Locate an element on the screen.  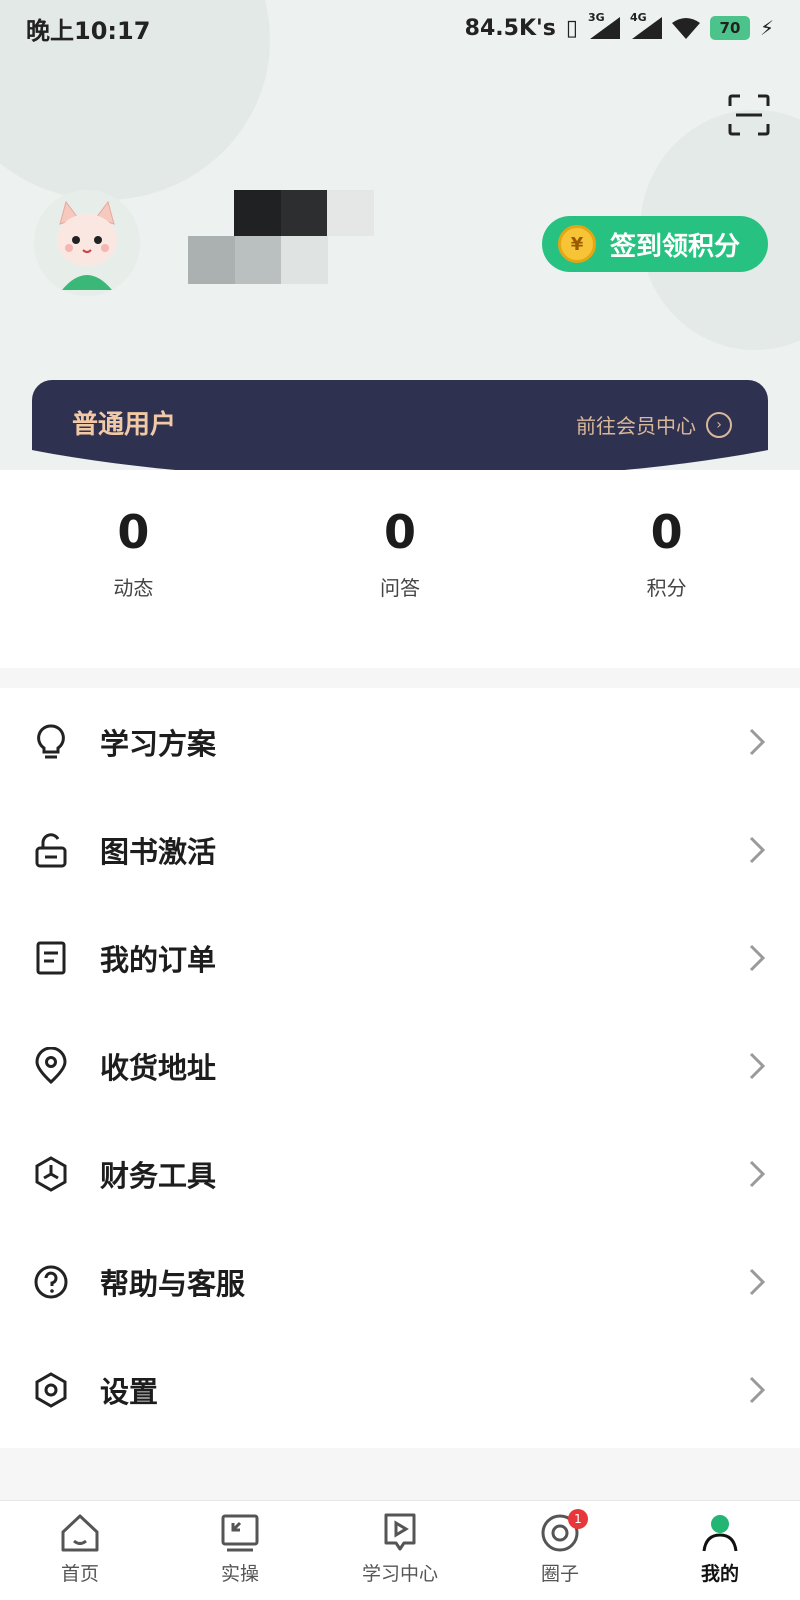
cat-avatar-icon is located at coordinates (87, 243).